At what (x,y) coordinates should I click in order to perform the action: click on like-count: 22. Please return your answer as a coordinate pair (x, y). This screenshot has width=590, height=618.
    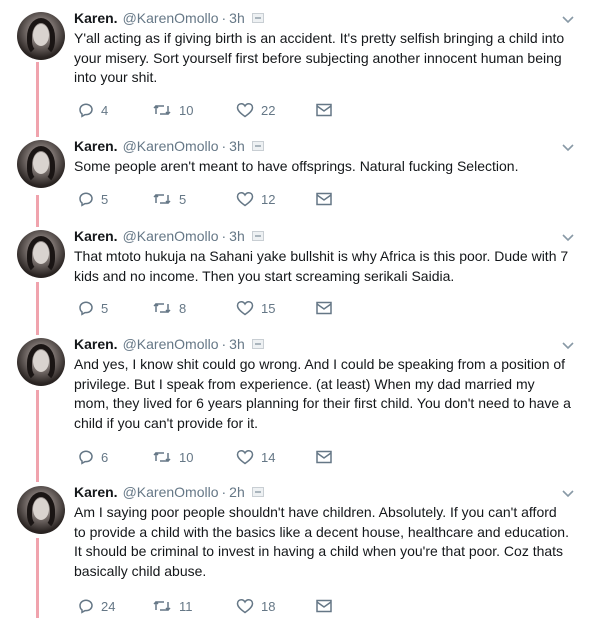
    Looking at the image, I should click on (268, 110).